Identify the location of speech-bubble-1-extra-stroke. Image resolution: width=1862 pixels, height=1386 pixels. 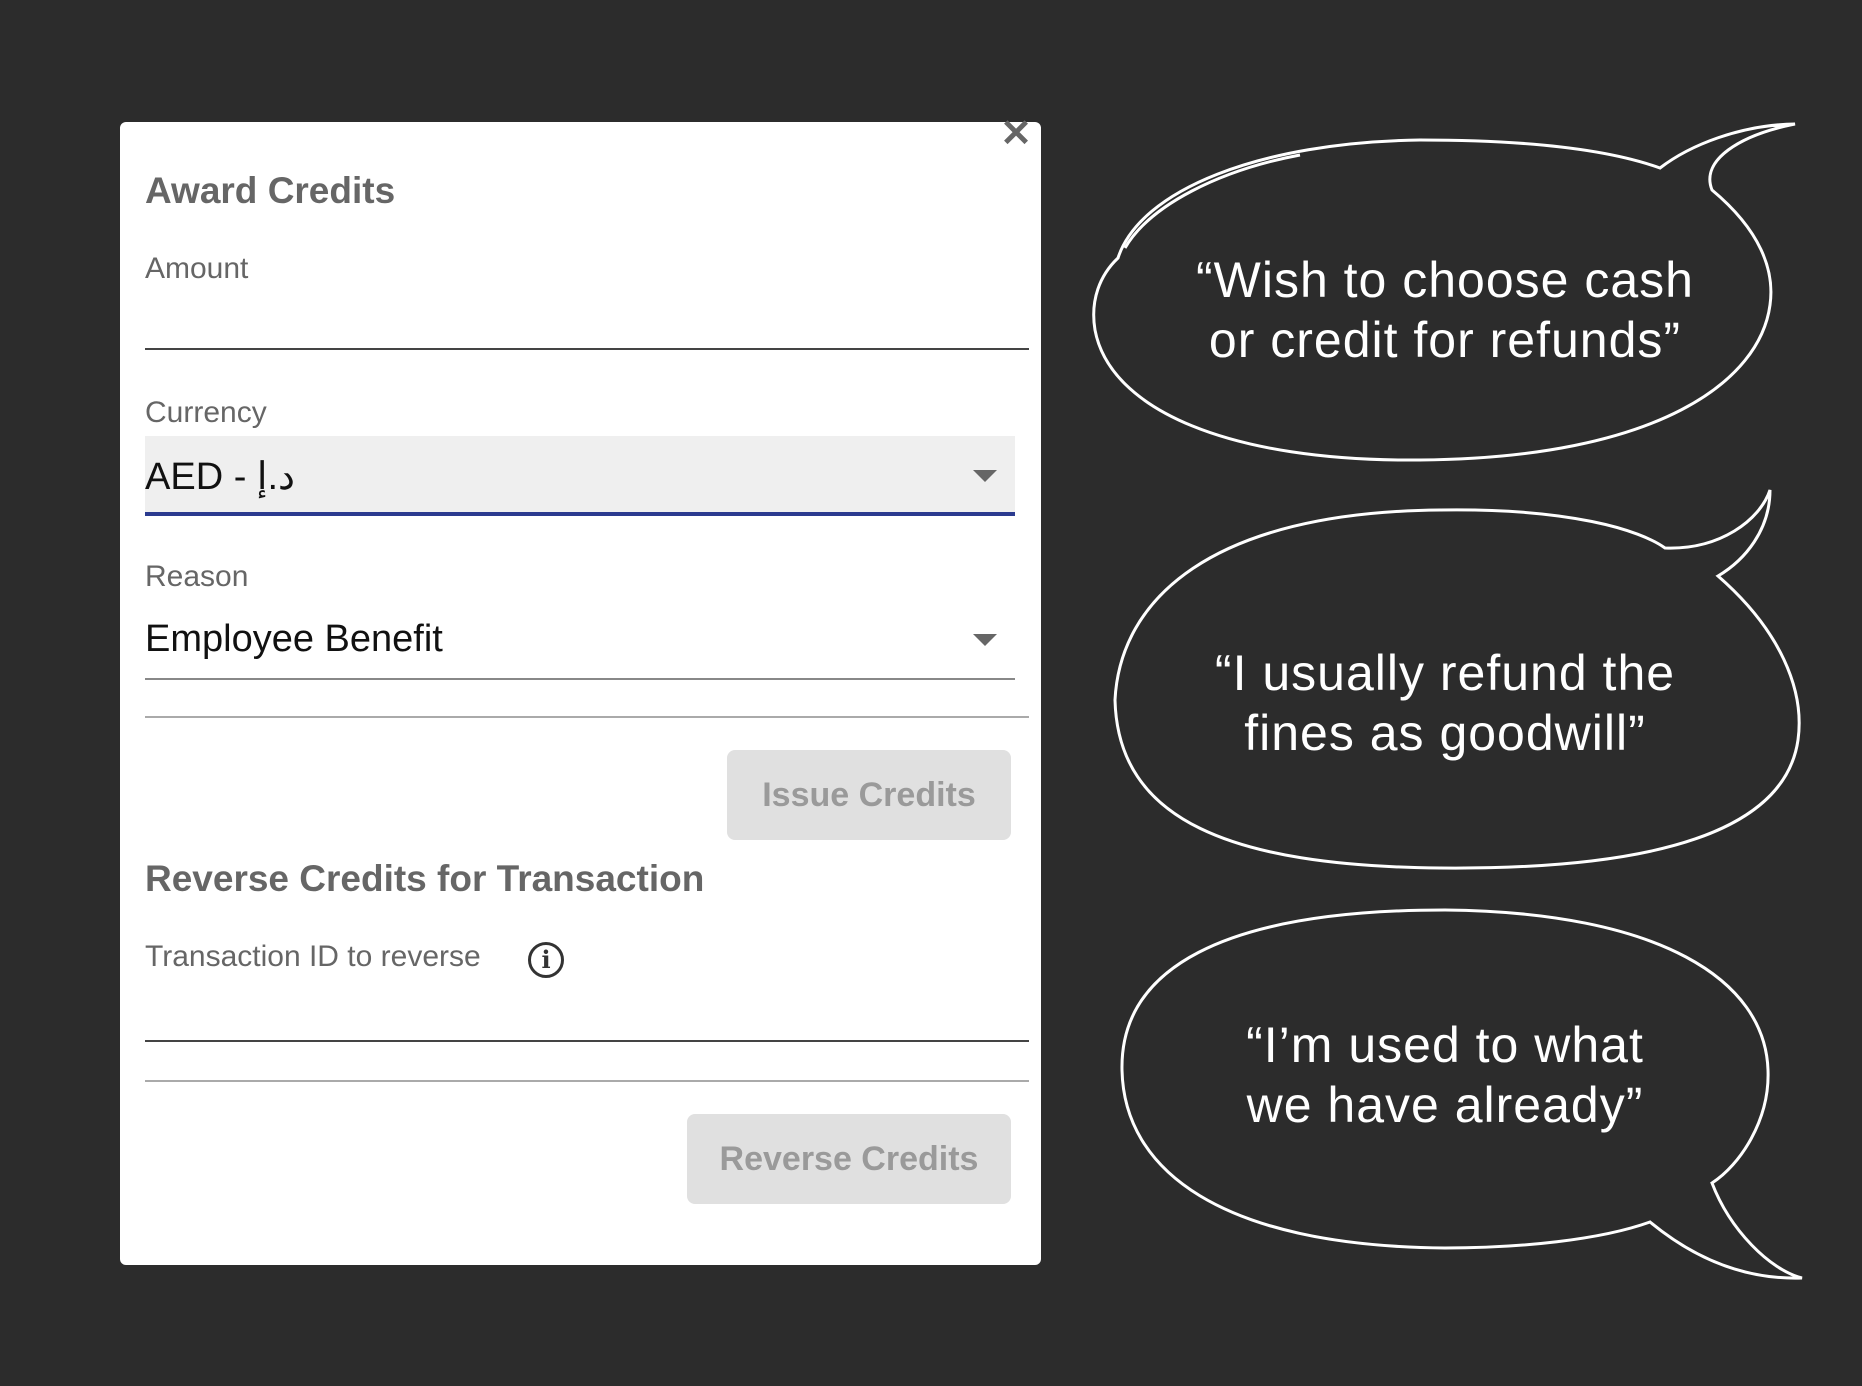
(1212, 201).